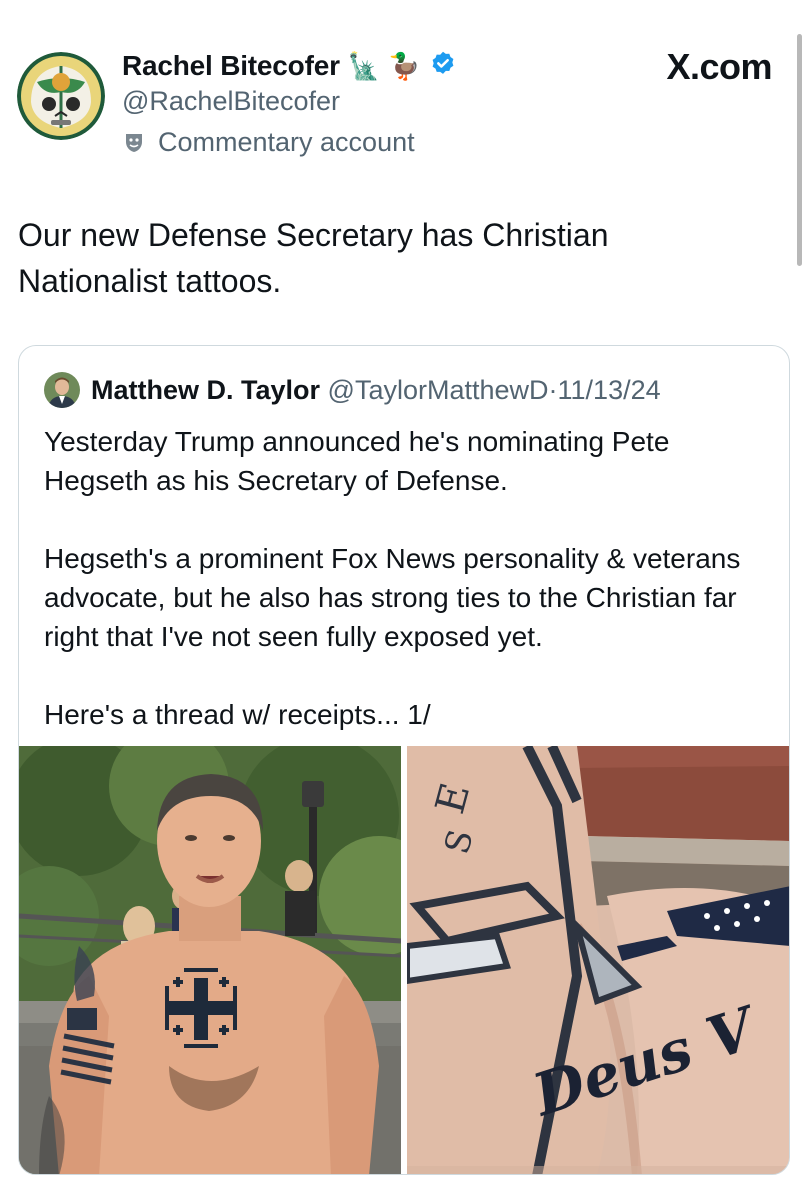  What do you see at coordinates (438, 390) in the screenshot?
I see `quoted-author-handle: @TaylorMatthewD` at bounding box center [438, 390].